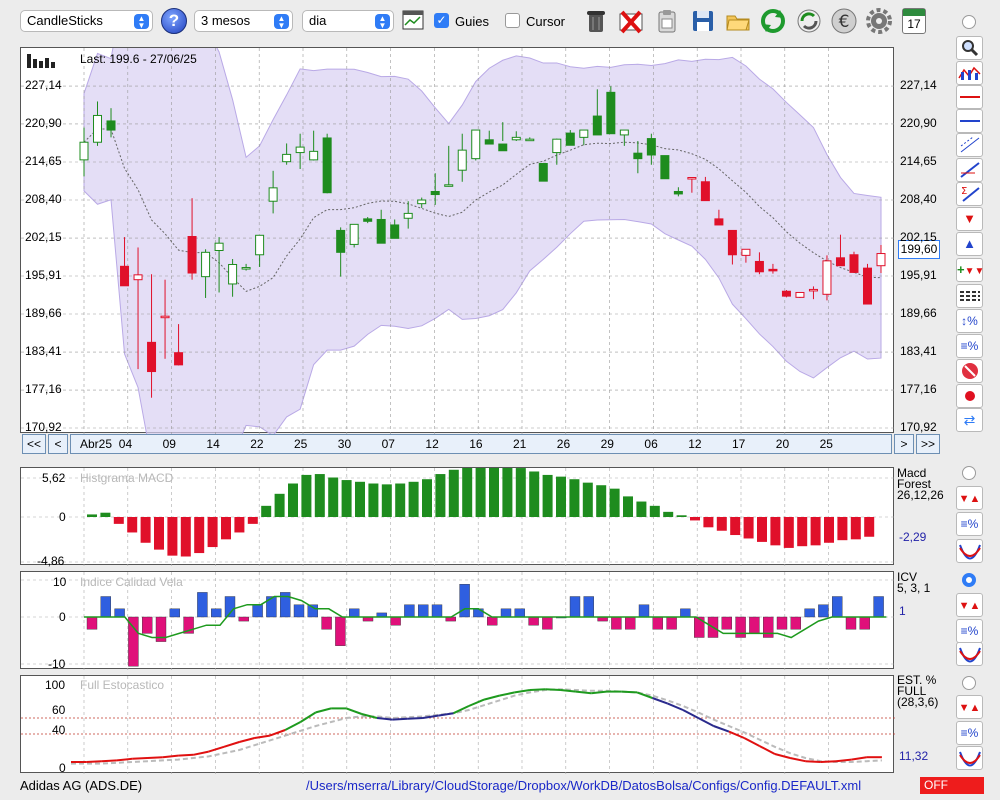 The image size is (1000, 800). I want to click on macd-params: 26,12,26, so click(920, 495).